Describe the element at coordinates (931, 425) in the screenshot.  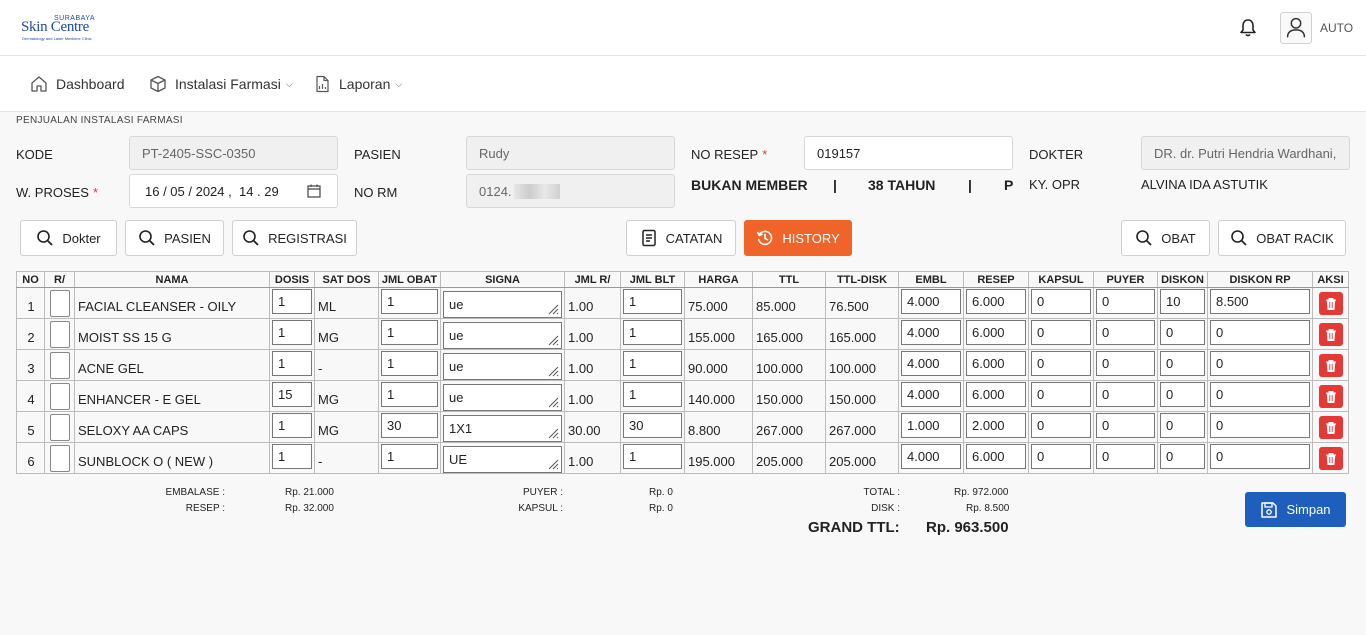
I see `embl-input: 1.000` at that location.